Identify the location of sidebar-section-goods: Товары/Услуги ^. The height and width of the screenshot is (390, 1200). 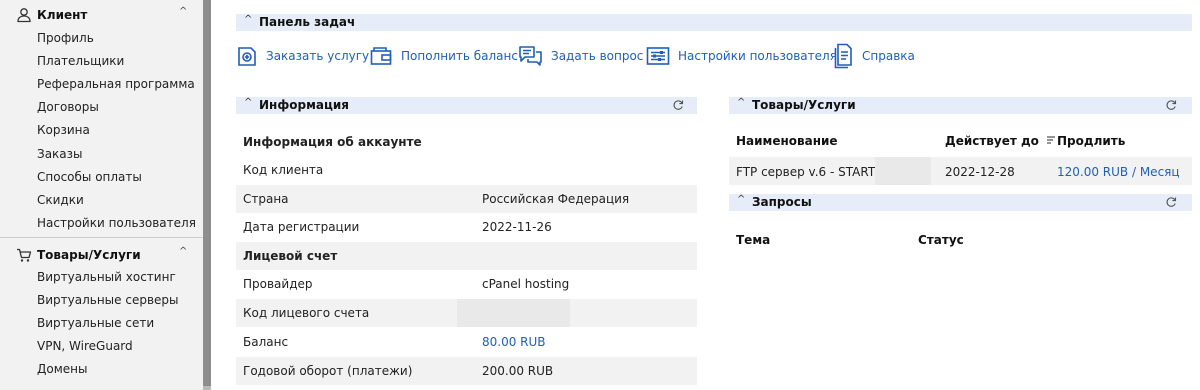
(101, 255).